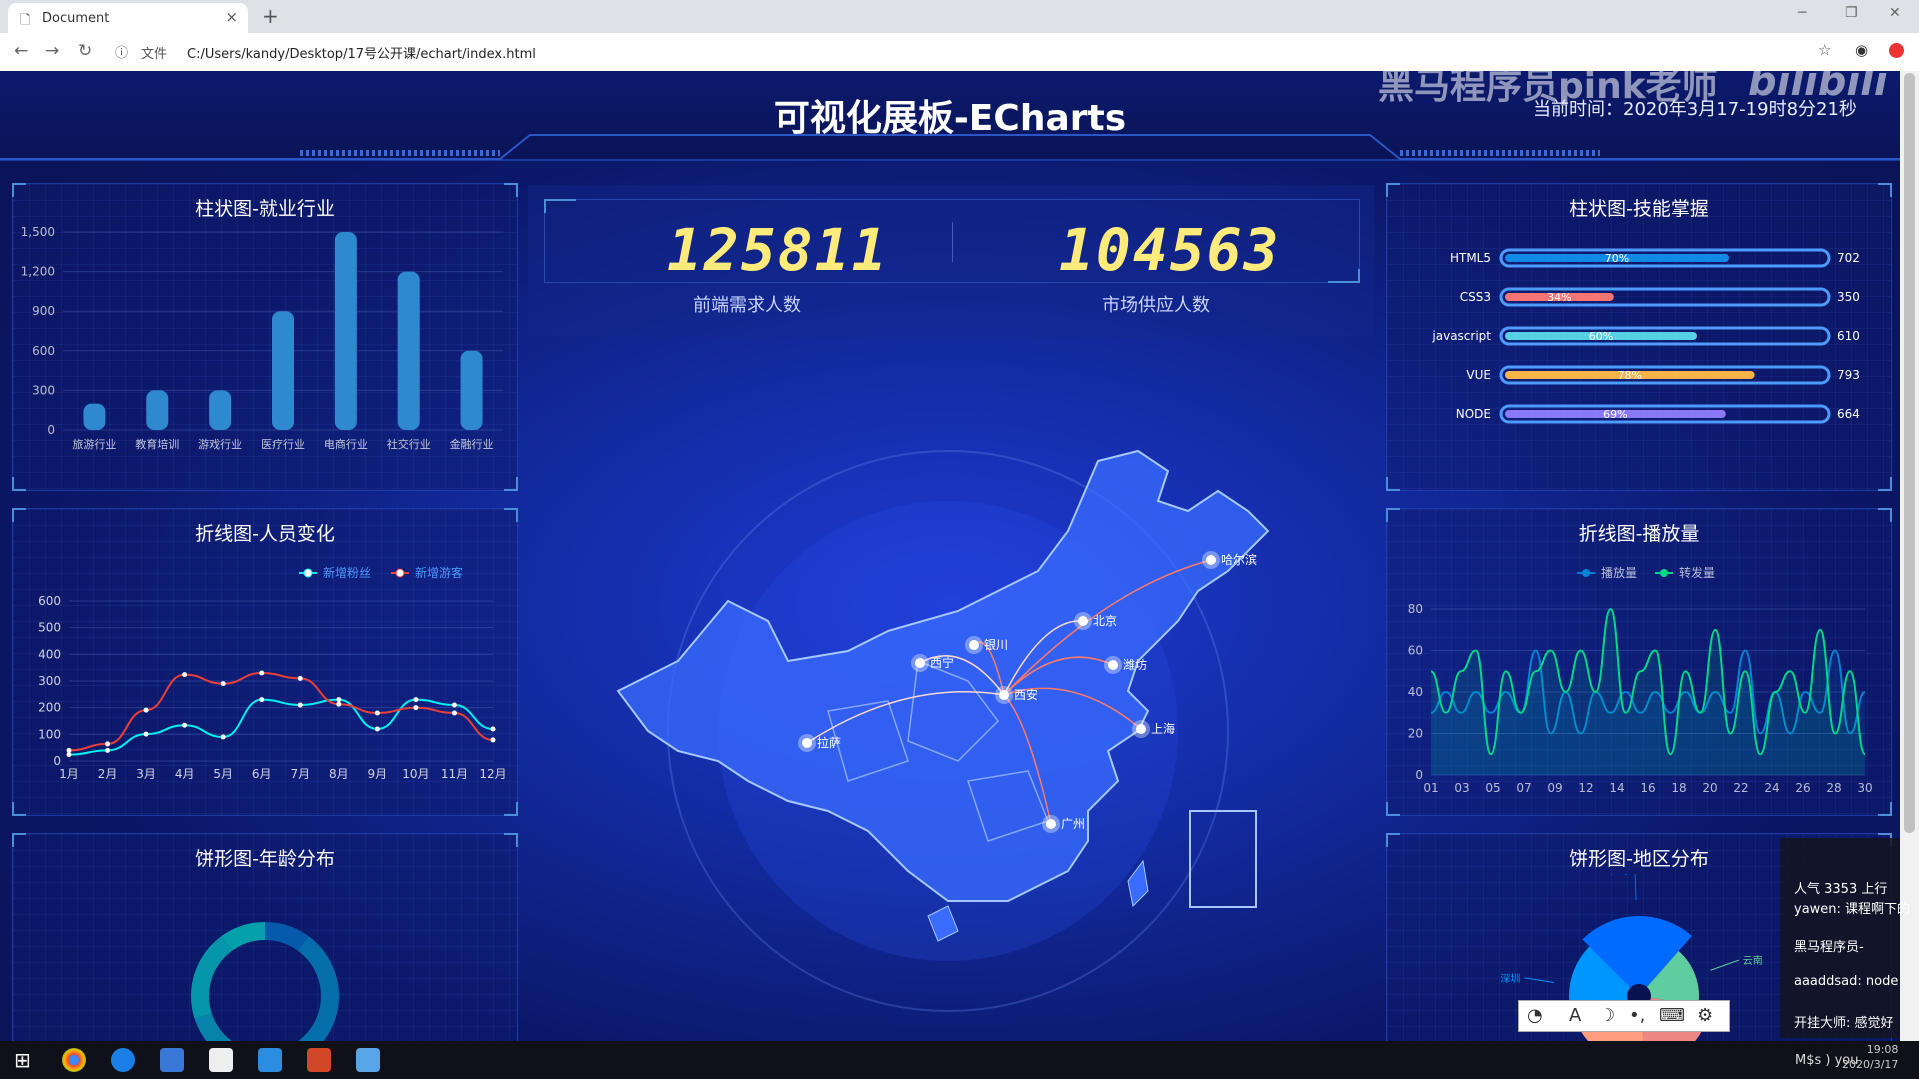  I want to click on panel-title: 折线图-播放量, so click(1639, 534).